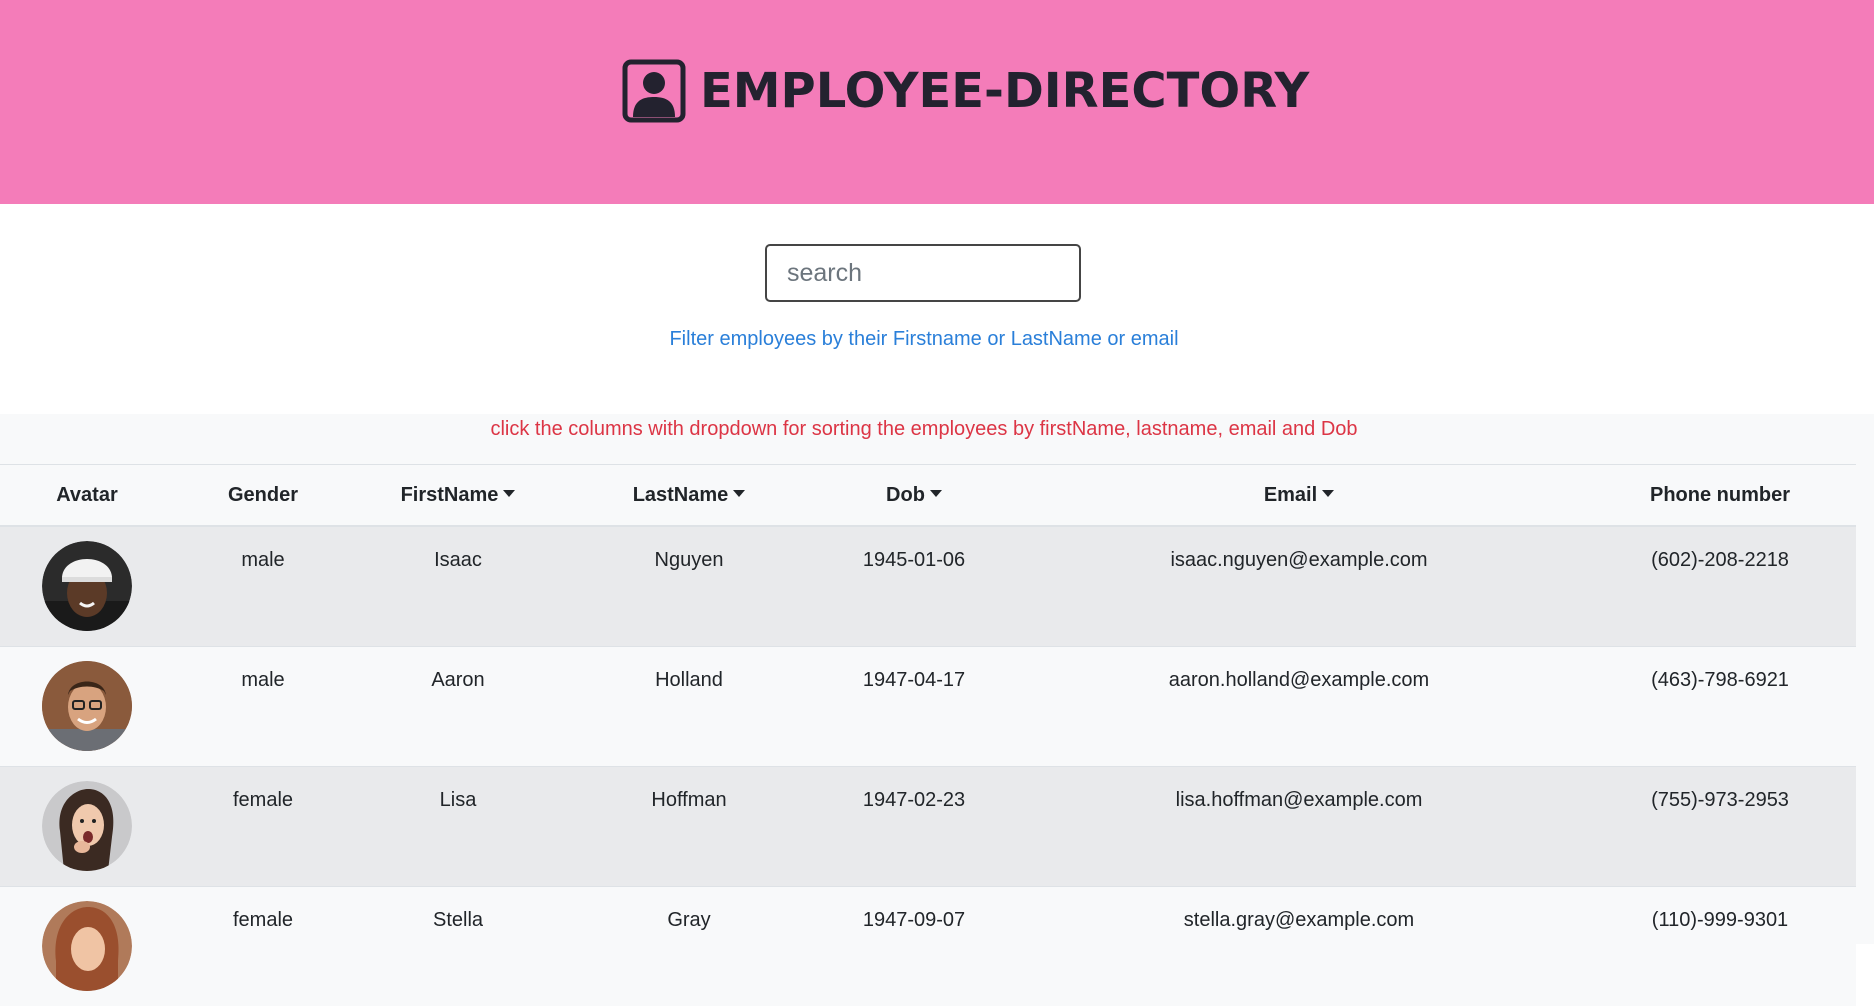 The image size is (1874, 1006). What do you see at coordinates (458, 945) in the screenshot?
I see `cell-firstname: Stella` at bounding box center [458, 945].